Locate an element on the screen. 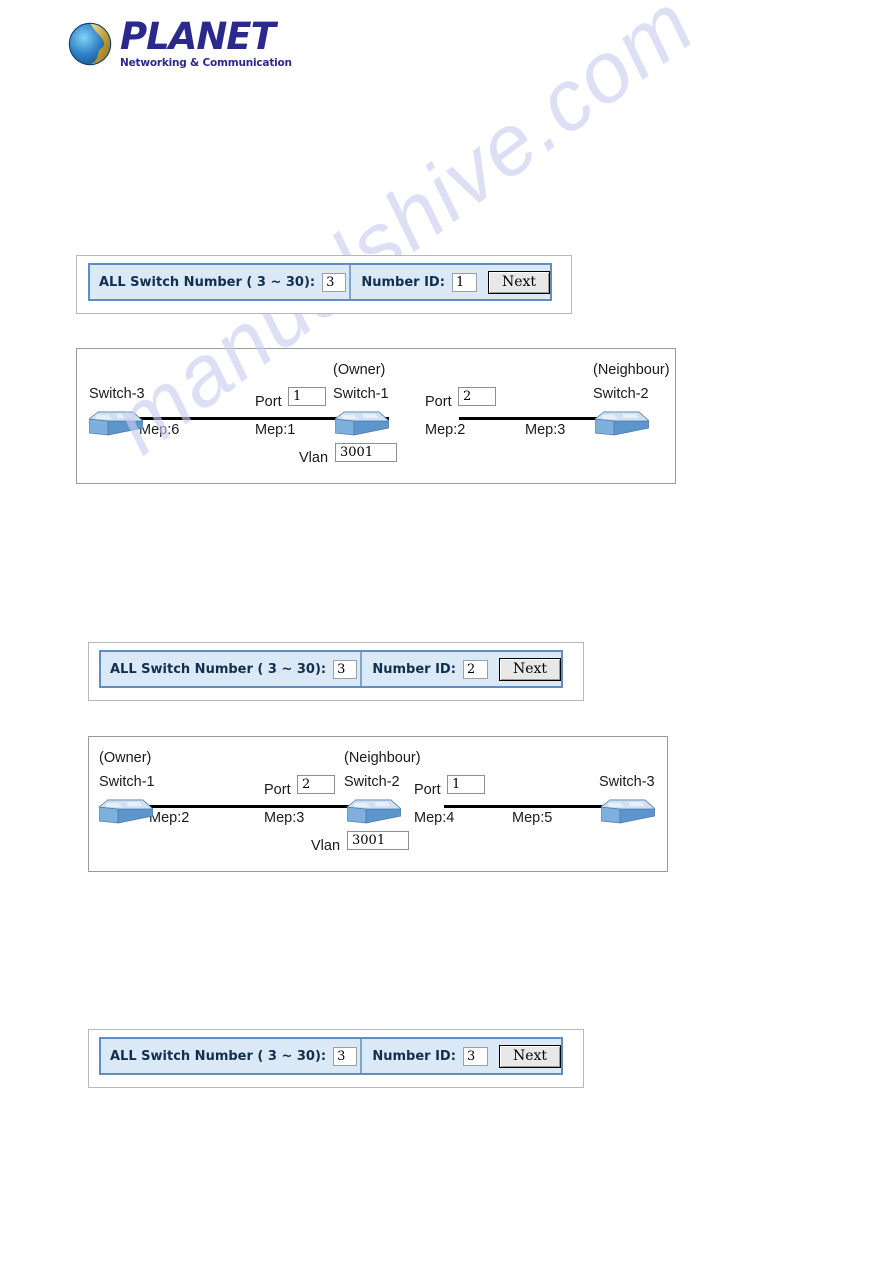 The image size is (893, 1263). switch-number-label-2: ALL Switch Number ( 3 ~ 30): is located at coordinates (218, 669).